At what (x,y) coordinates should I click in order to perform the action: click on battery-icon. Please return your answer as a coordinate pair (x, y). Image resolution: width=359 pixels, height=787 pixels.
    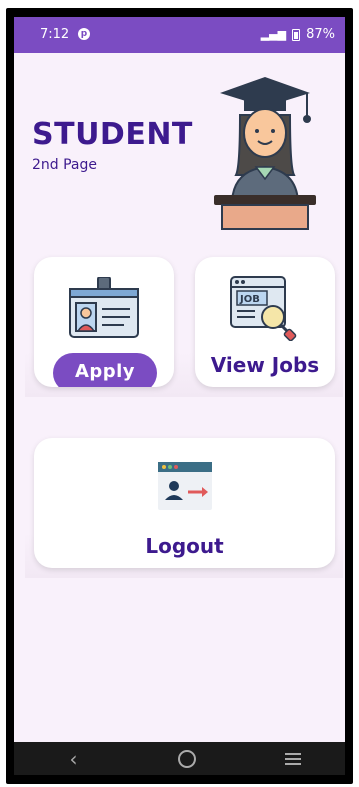
    Looking at the image, I should click on (296, 34).